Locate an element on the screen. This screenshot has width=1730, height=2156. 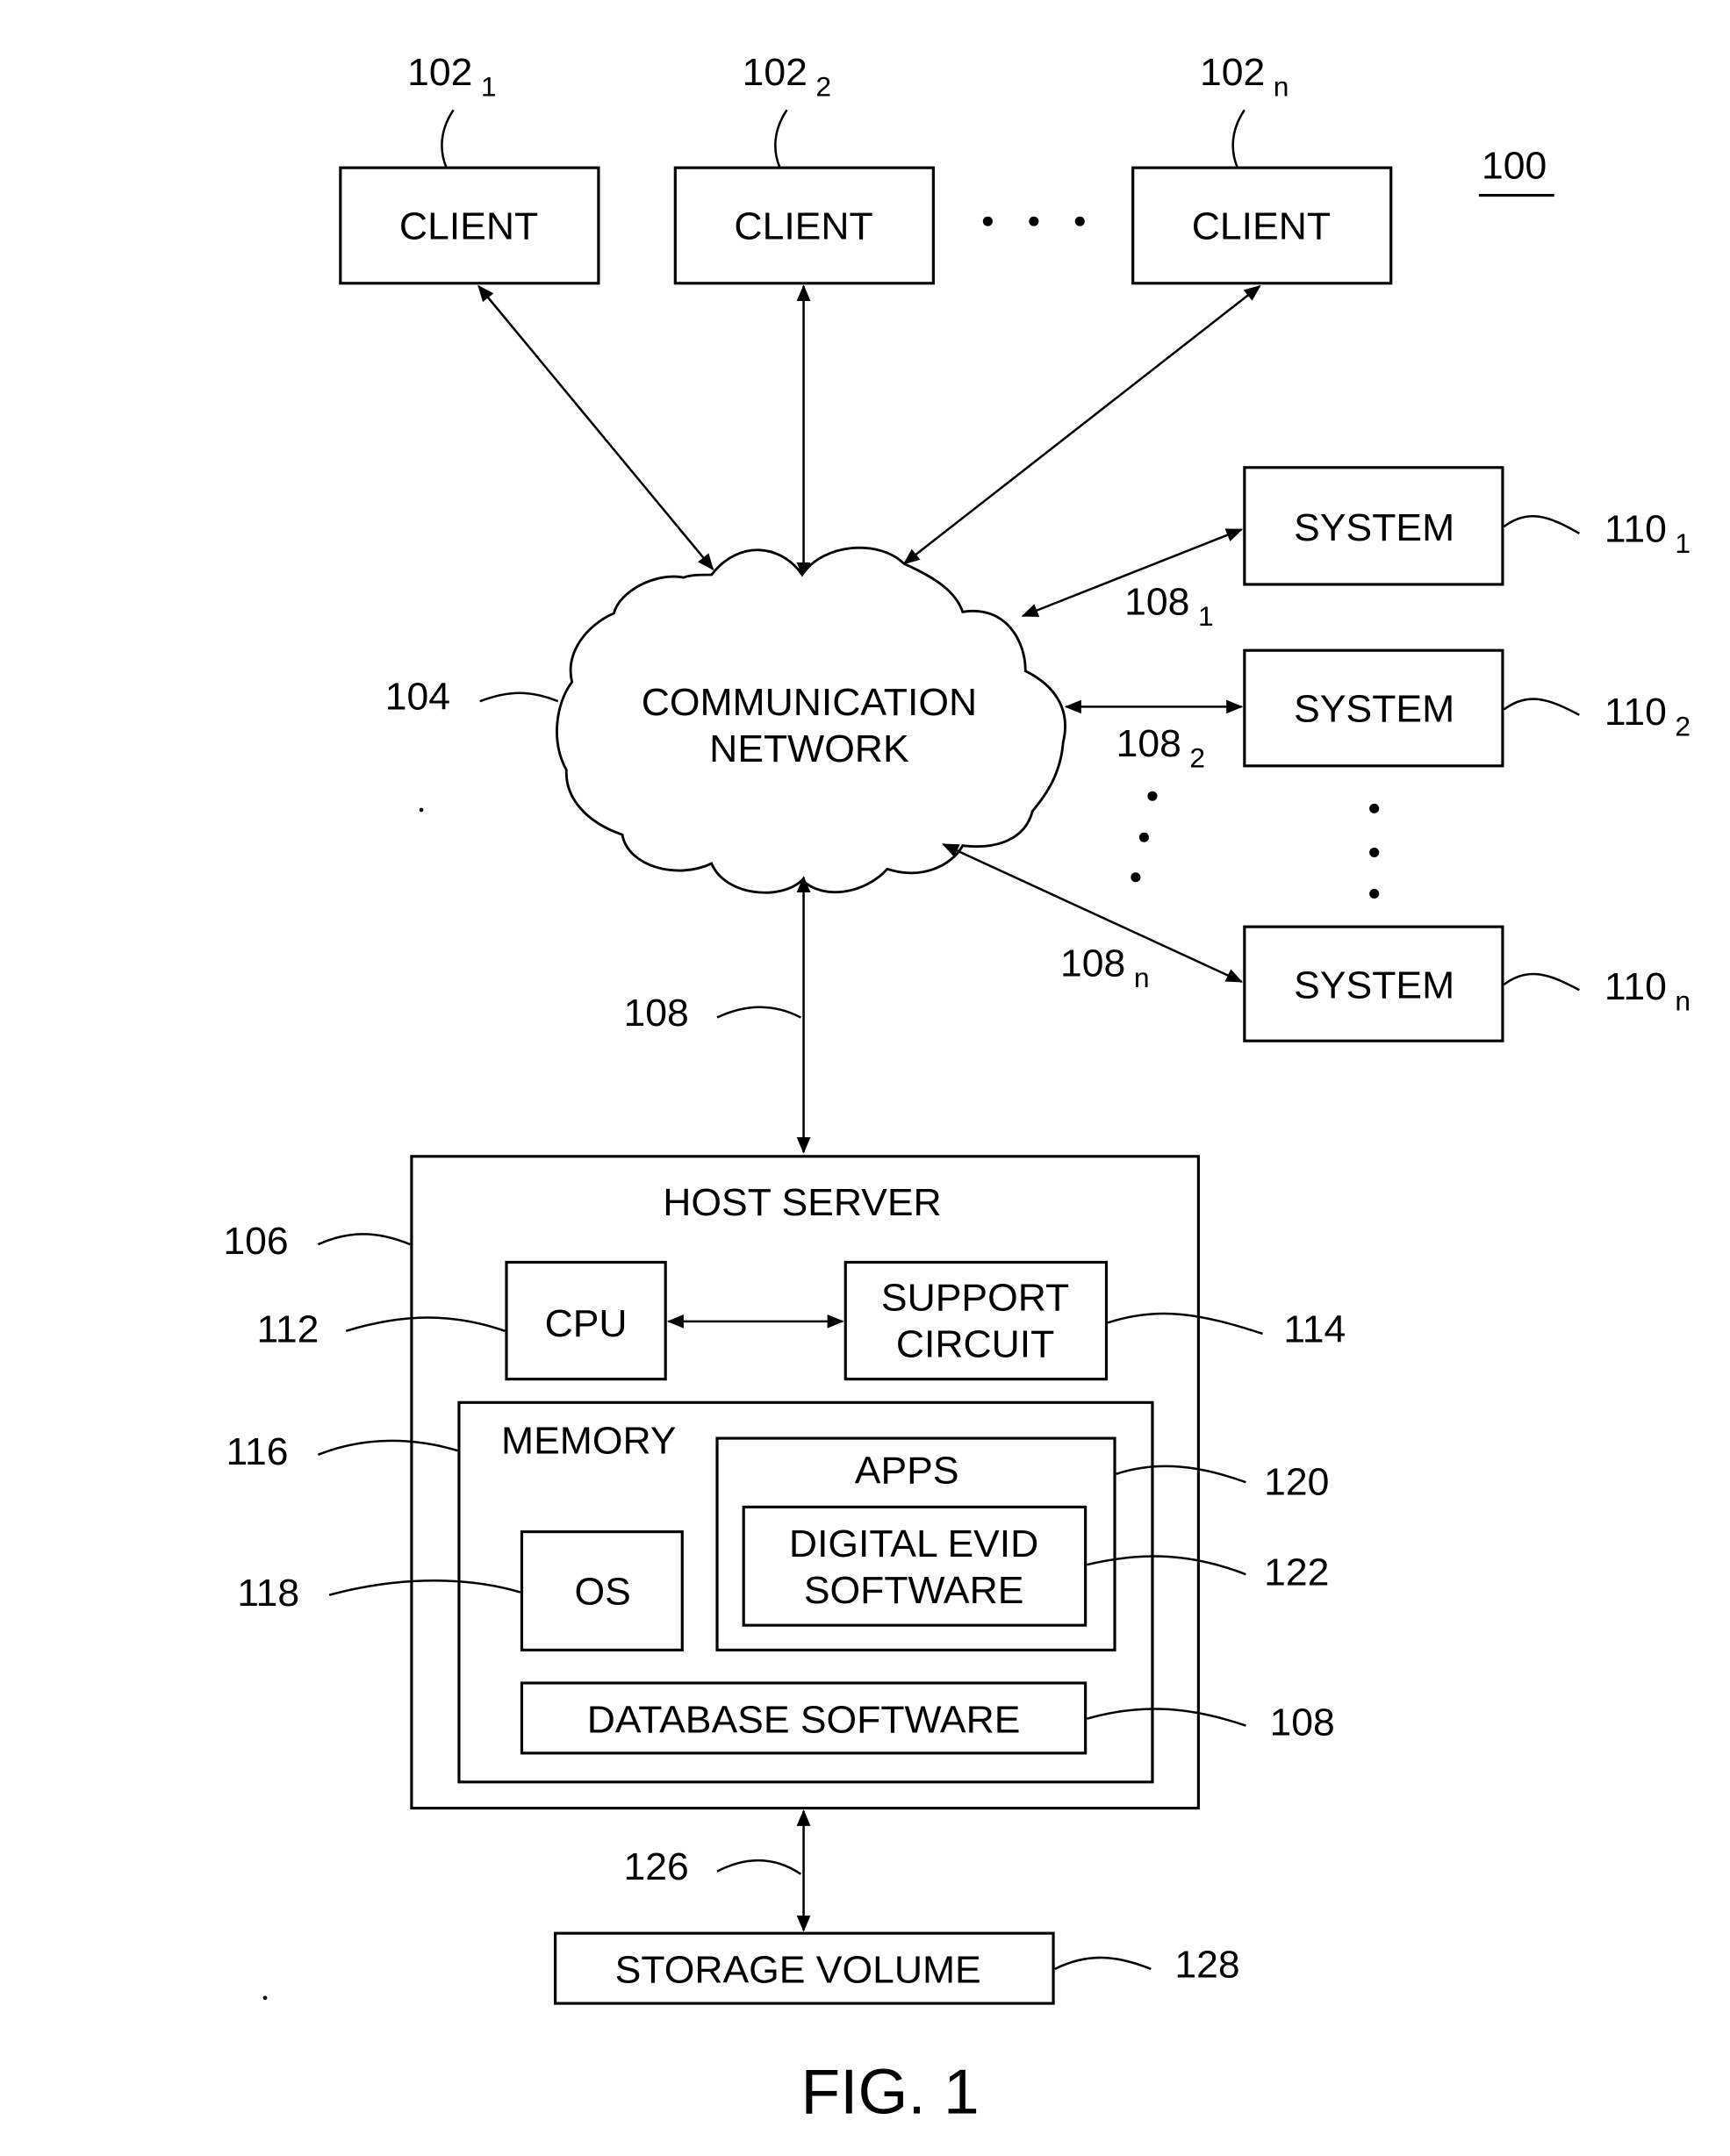
communication-network: COMMUNICATION NETWORK 104 is located at coordinates (725, 720).